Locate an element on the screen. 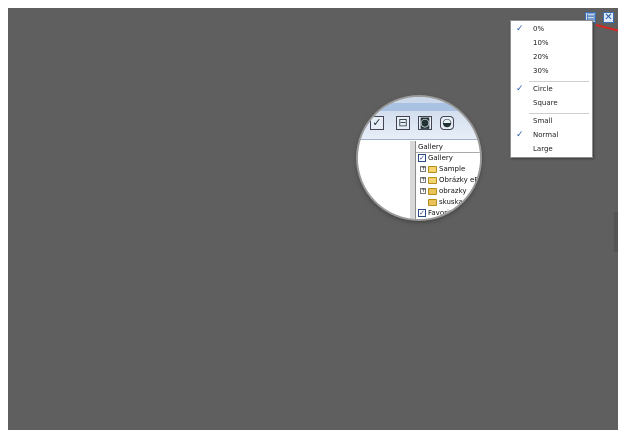  tree-item-obrazky-ebe: + Obrázky eBe is located at coordinates (450, 180).